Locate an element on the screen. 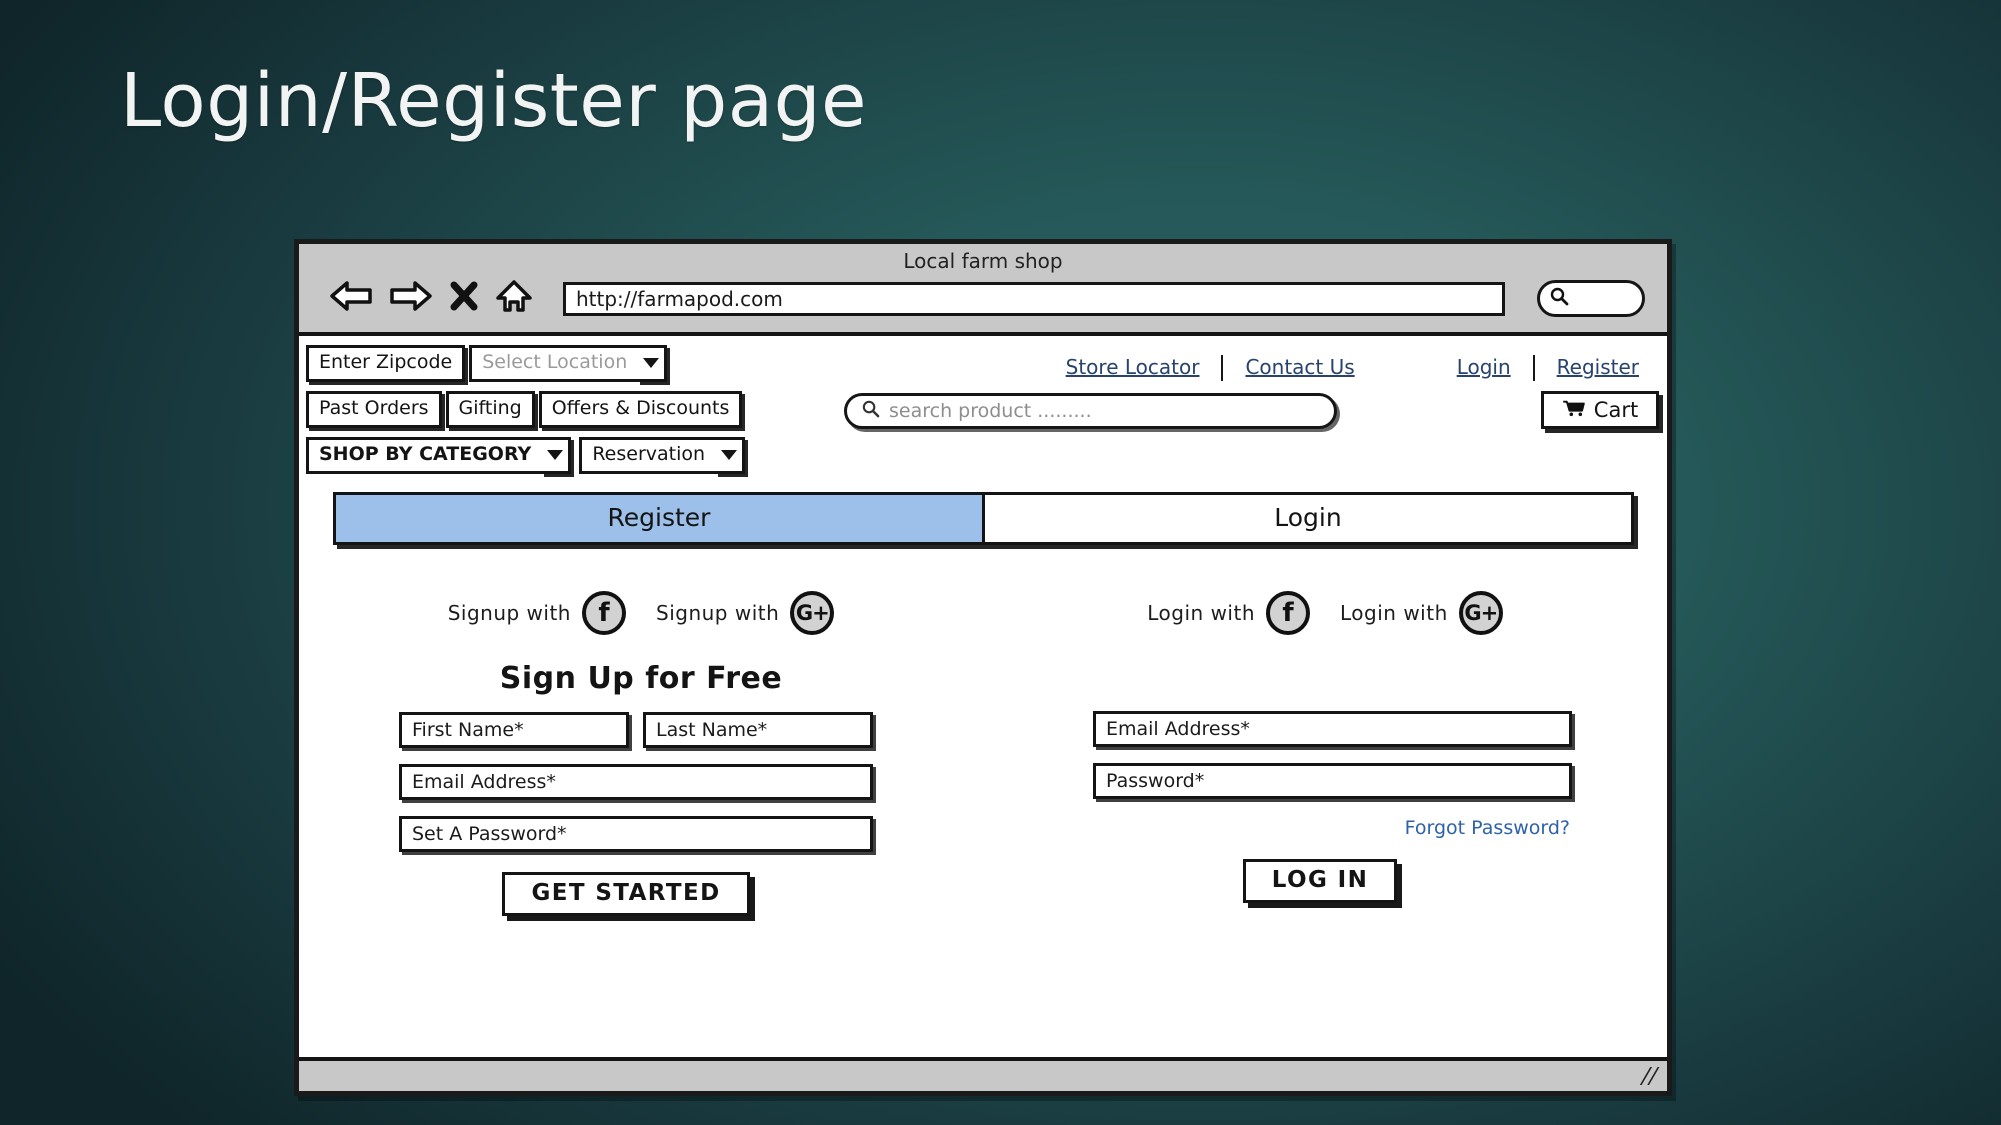  reservation-chevron is located at coordinates (730, 455).